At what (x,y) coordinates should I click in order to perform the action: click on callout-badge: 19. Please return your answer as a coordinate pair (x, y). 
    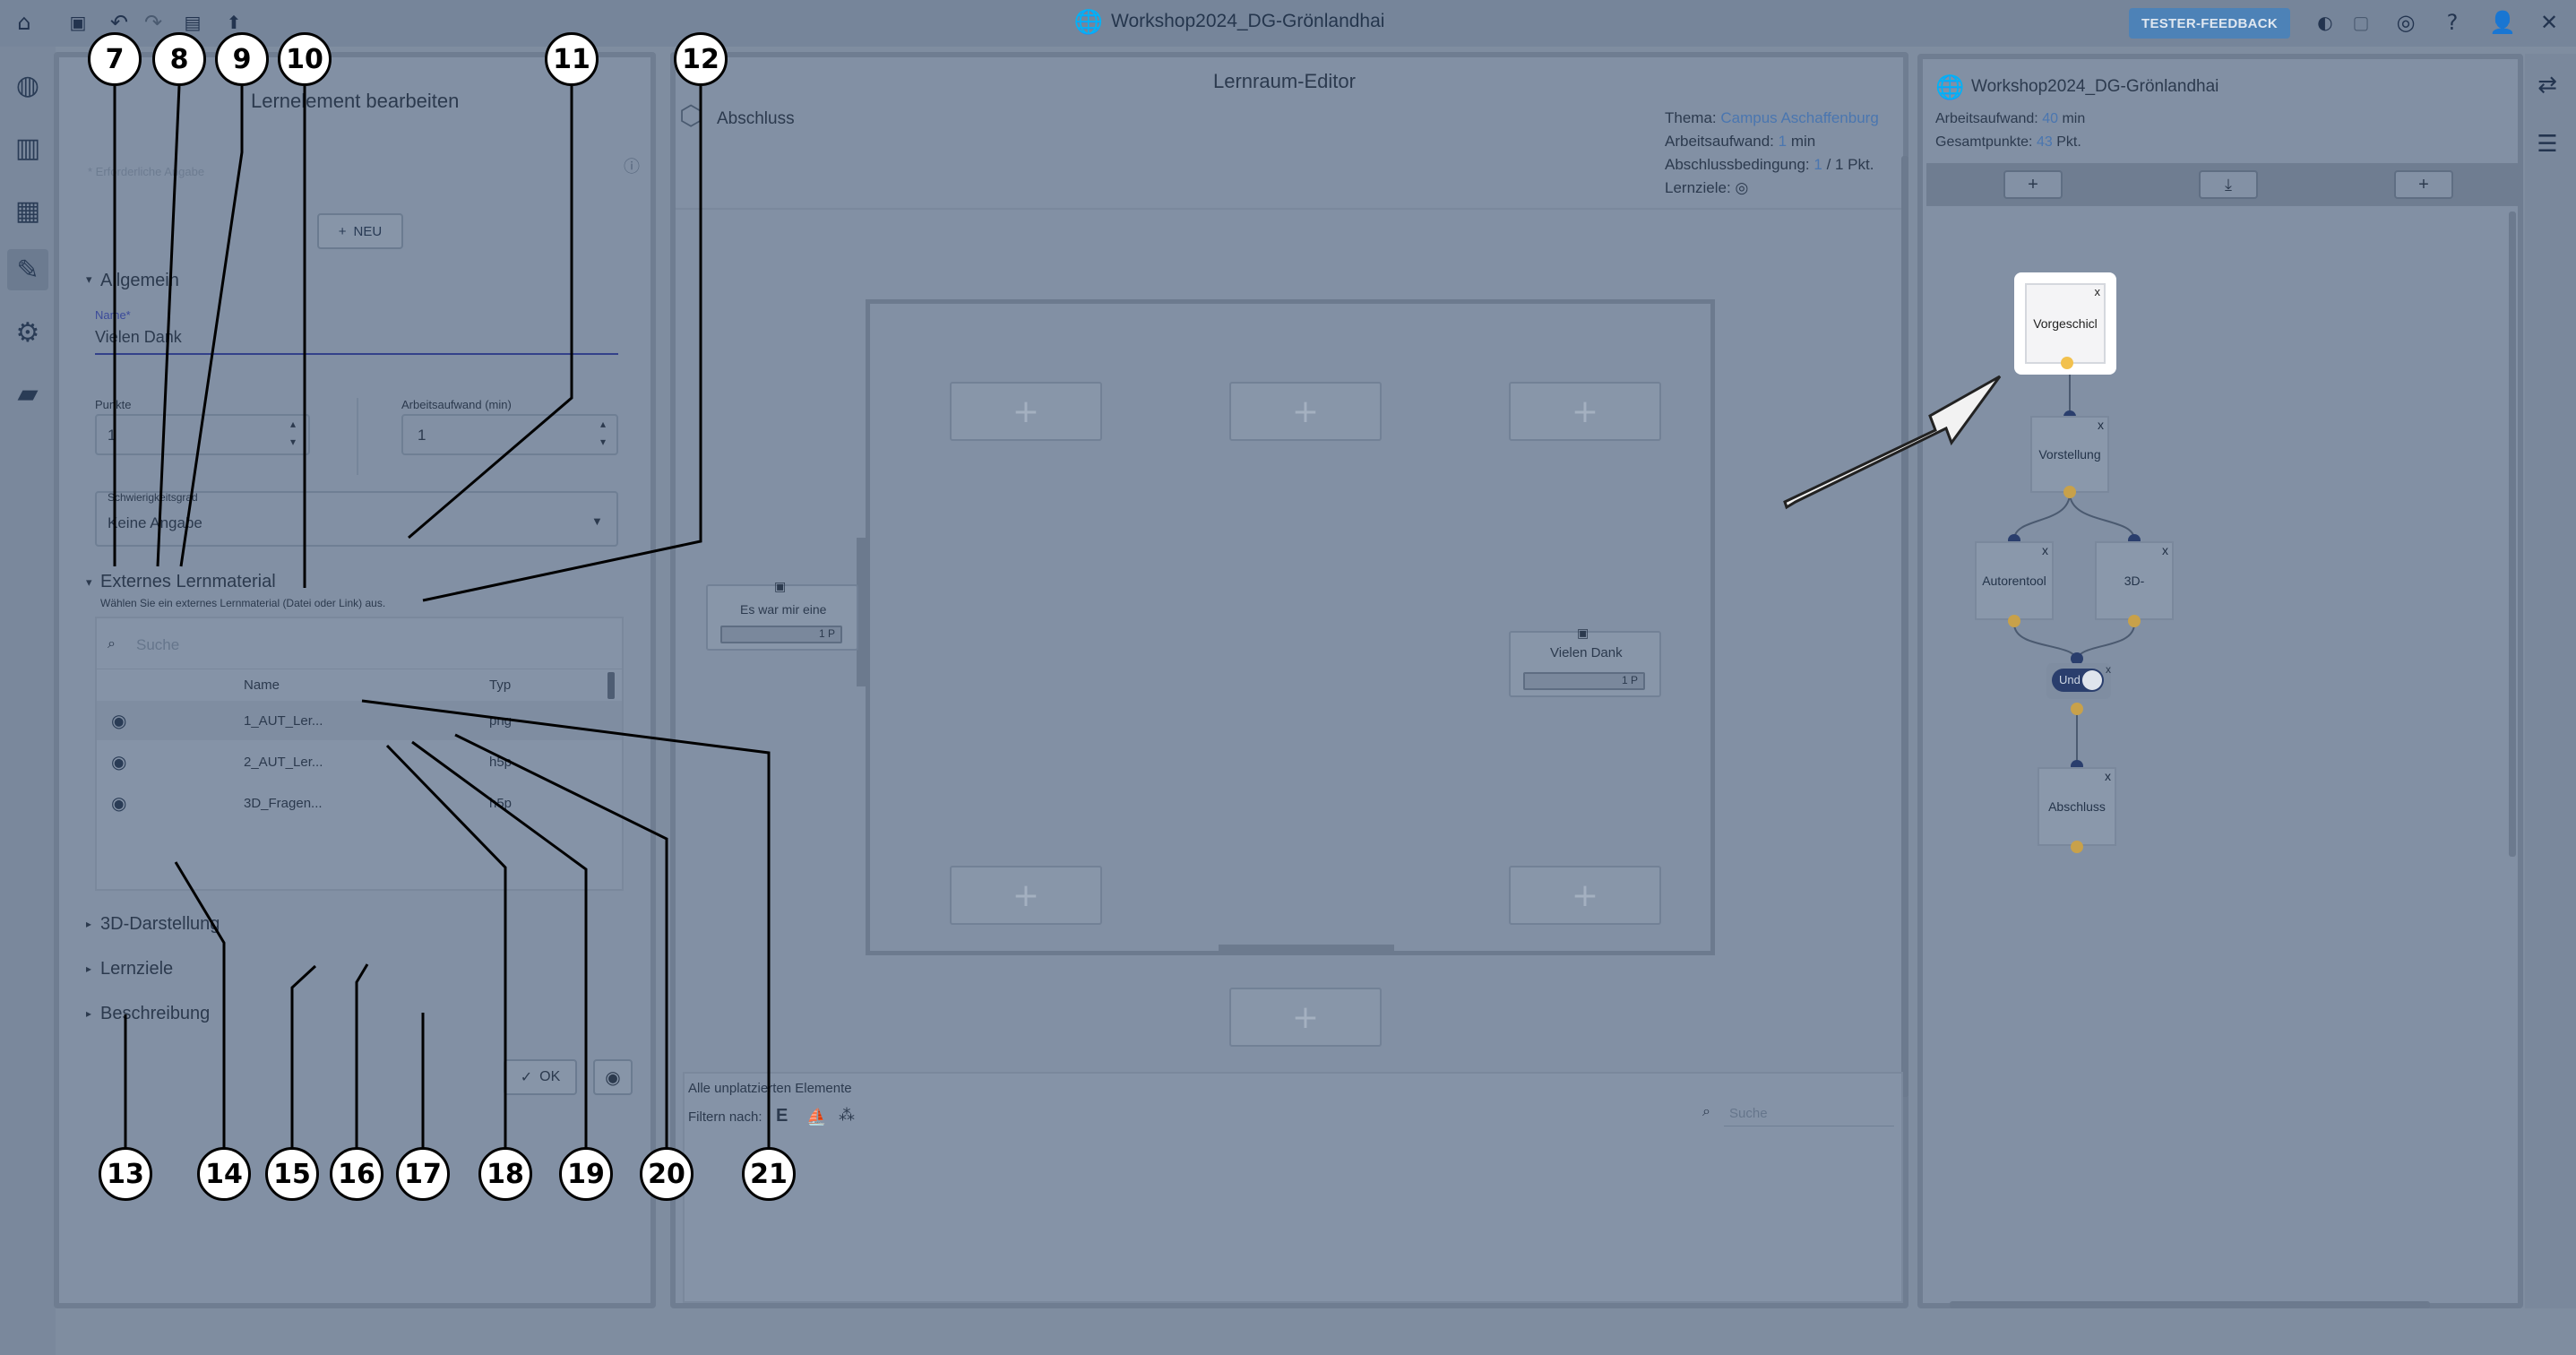
    Looking at the image, I should click on (586, 1174).